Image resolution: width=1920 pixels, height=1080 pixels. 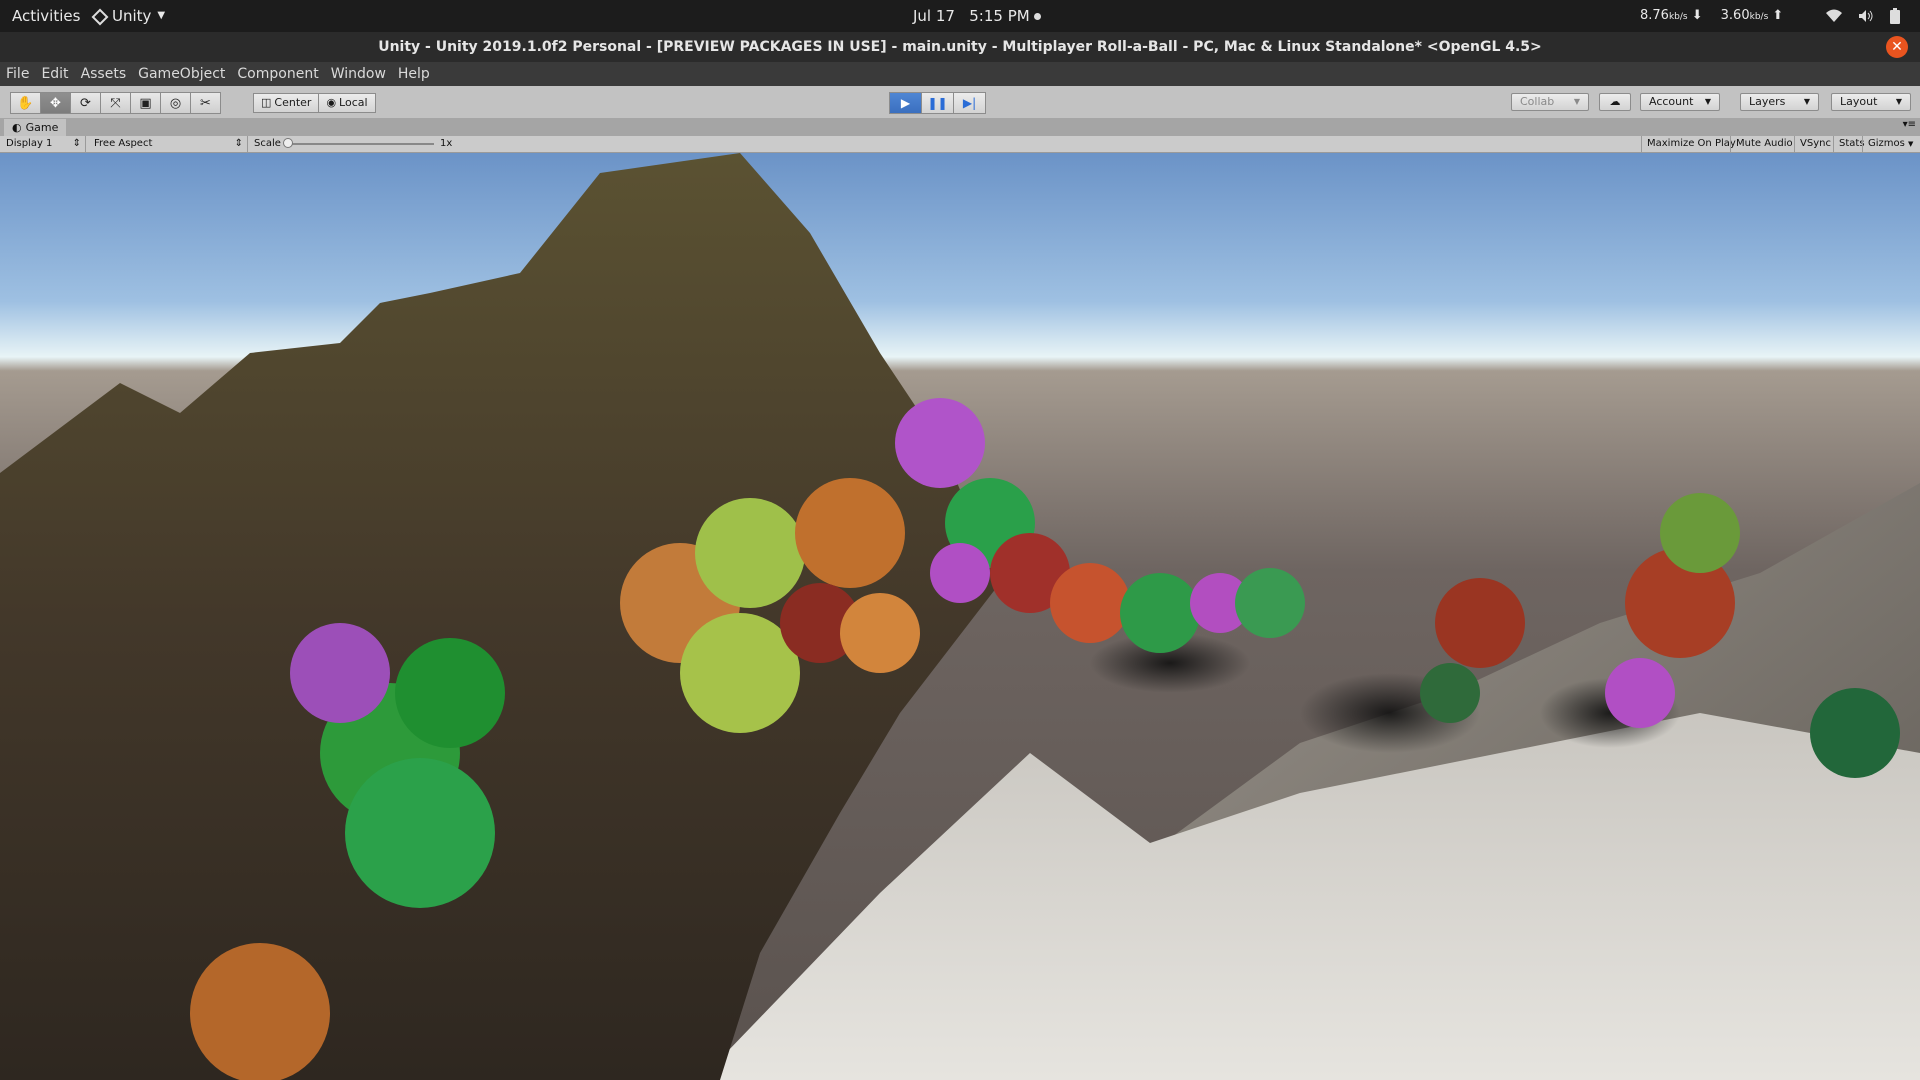 I want to click on recording-dot-icon, so click(x=1037, y=16).